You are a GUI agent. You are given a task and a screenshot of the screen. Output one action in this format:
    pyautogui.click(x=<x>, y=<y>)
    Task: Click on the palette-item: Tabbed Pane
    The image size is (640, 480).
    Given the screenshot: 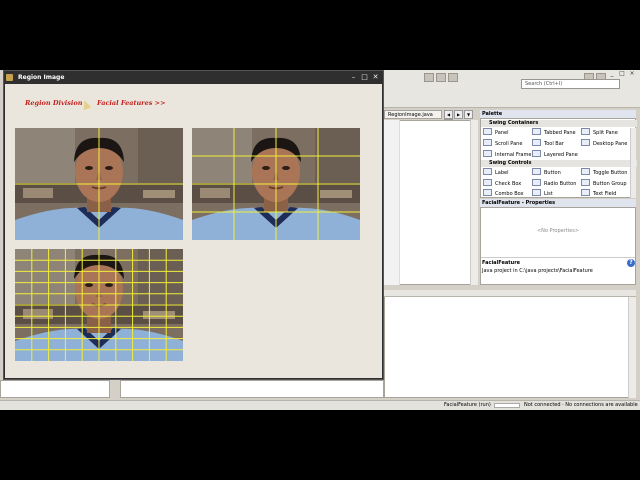 What is the action you would take?
    pyautogui.click(x=554, y=132)
    